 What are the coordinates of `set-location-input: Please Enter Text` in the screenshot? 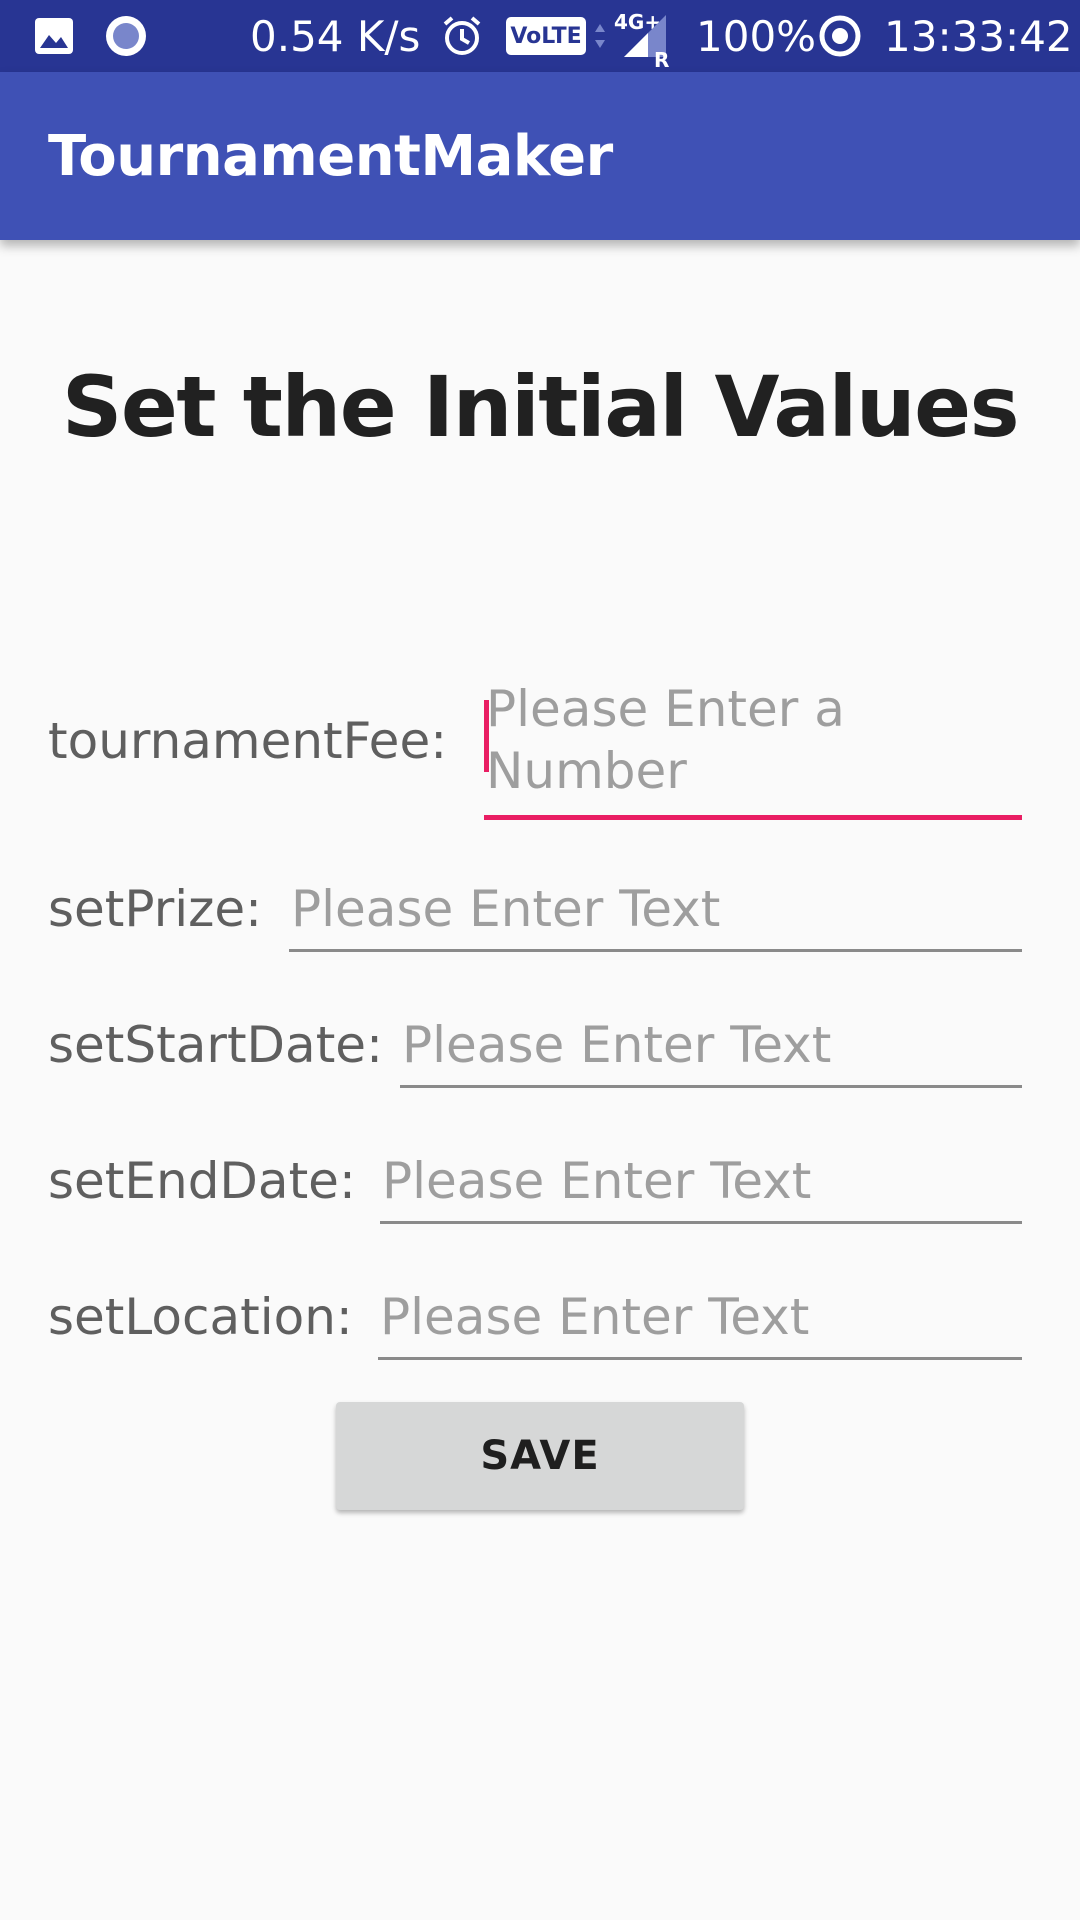 It's located at (700, 1323).